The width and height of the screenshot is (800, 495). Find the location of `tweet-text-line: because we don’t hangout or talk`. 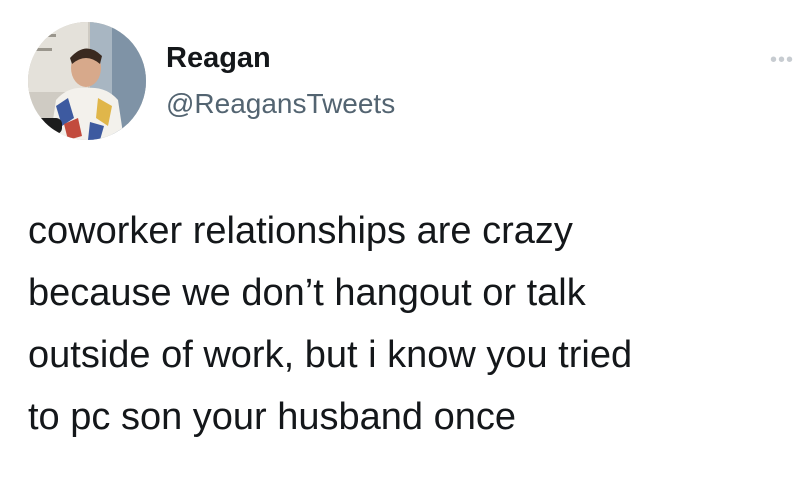

tweet-text-line: because we don’t hangout or talk is located at coordinates (307, 293).